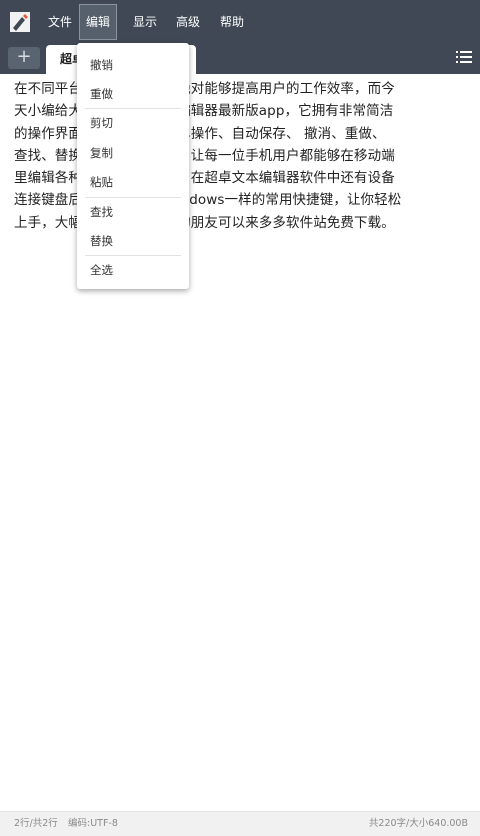 The height and width of the screenshot is (836, 480). What do you see at coordinates (240, 823) in the screenshot?
I see `status-bar: 2行/共2行 编码:UTF-8 共220字/大小640.00B` at bounding box center [240, 823].